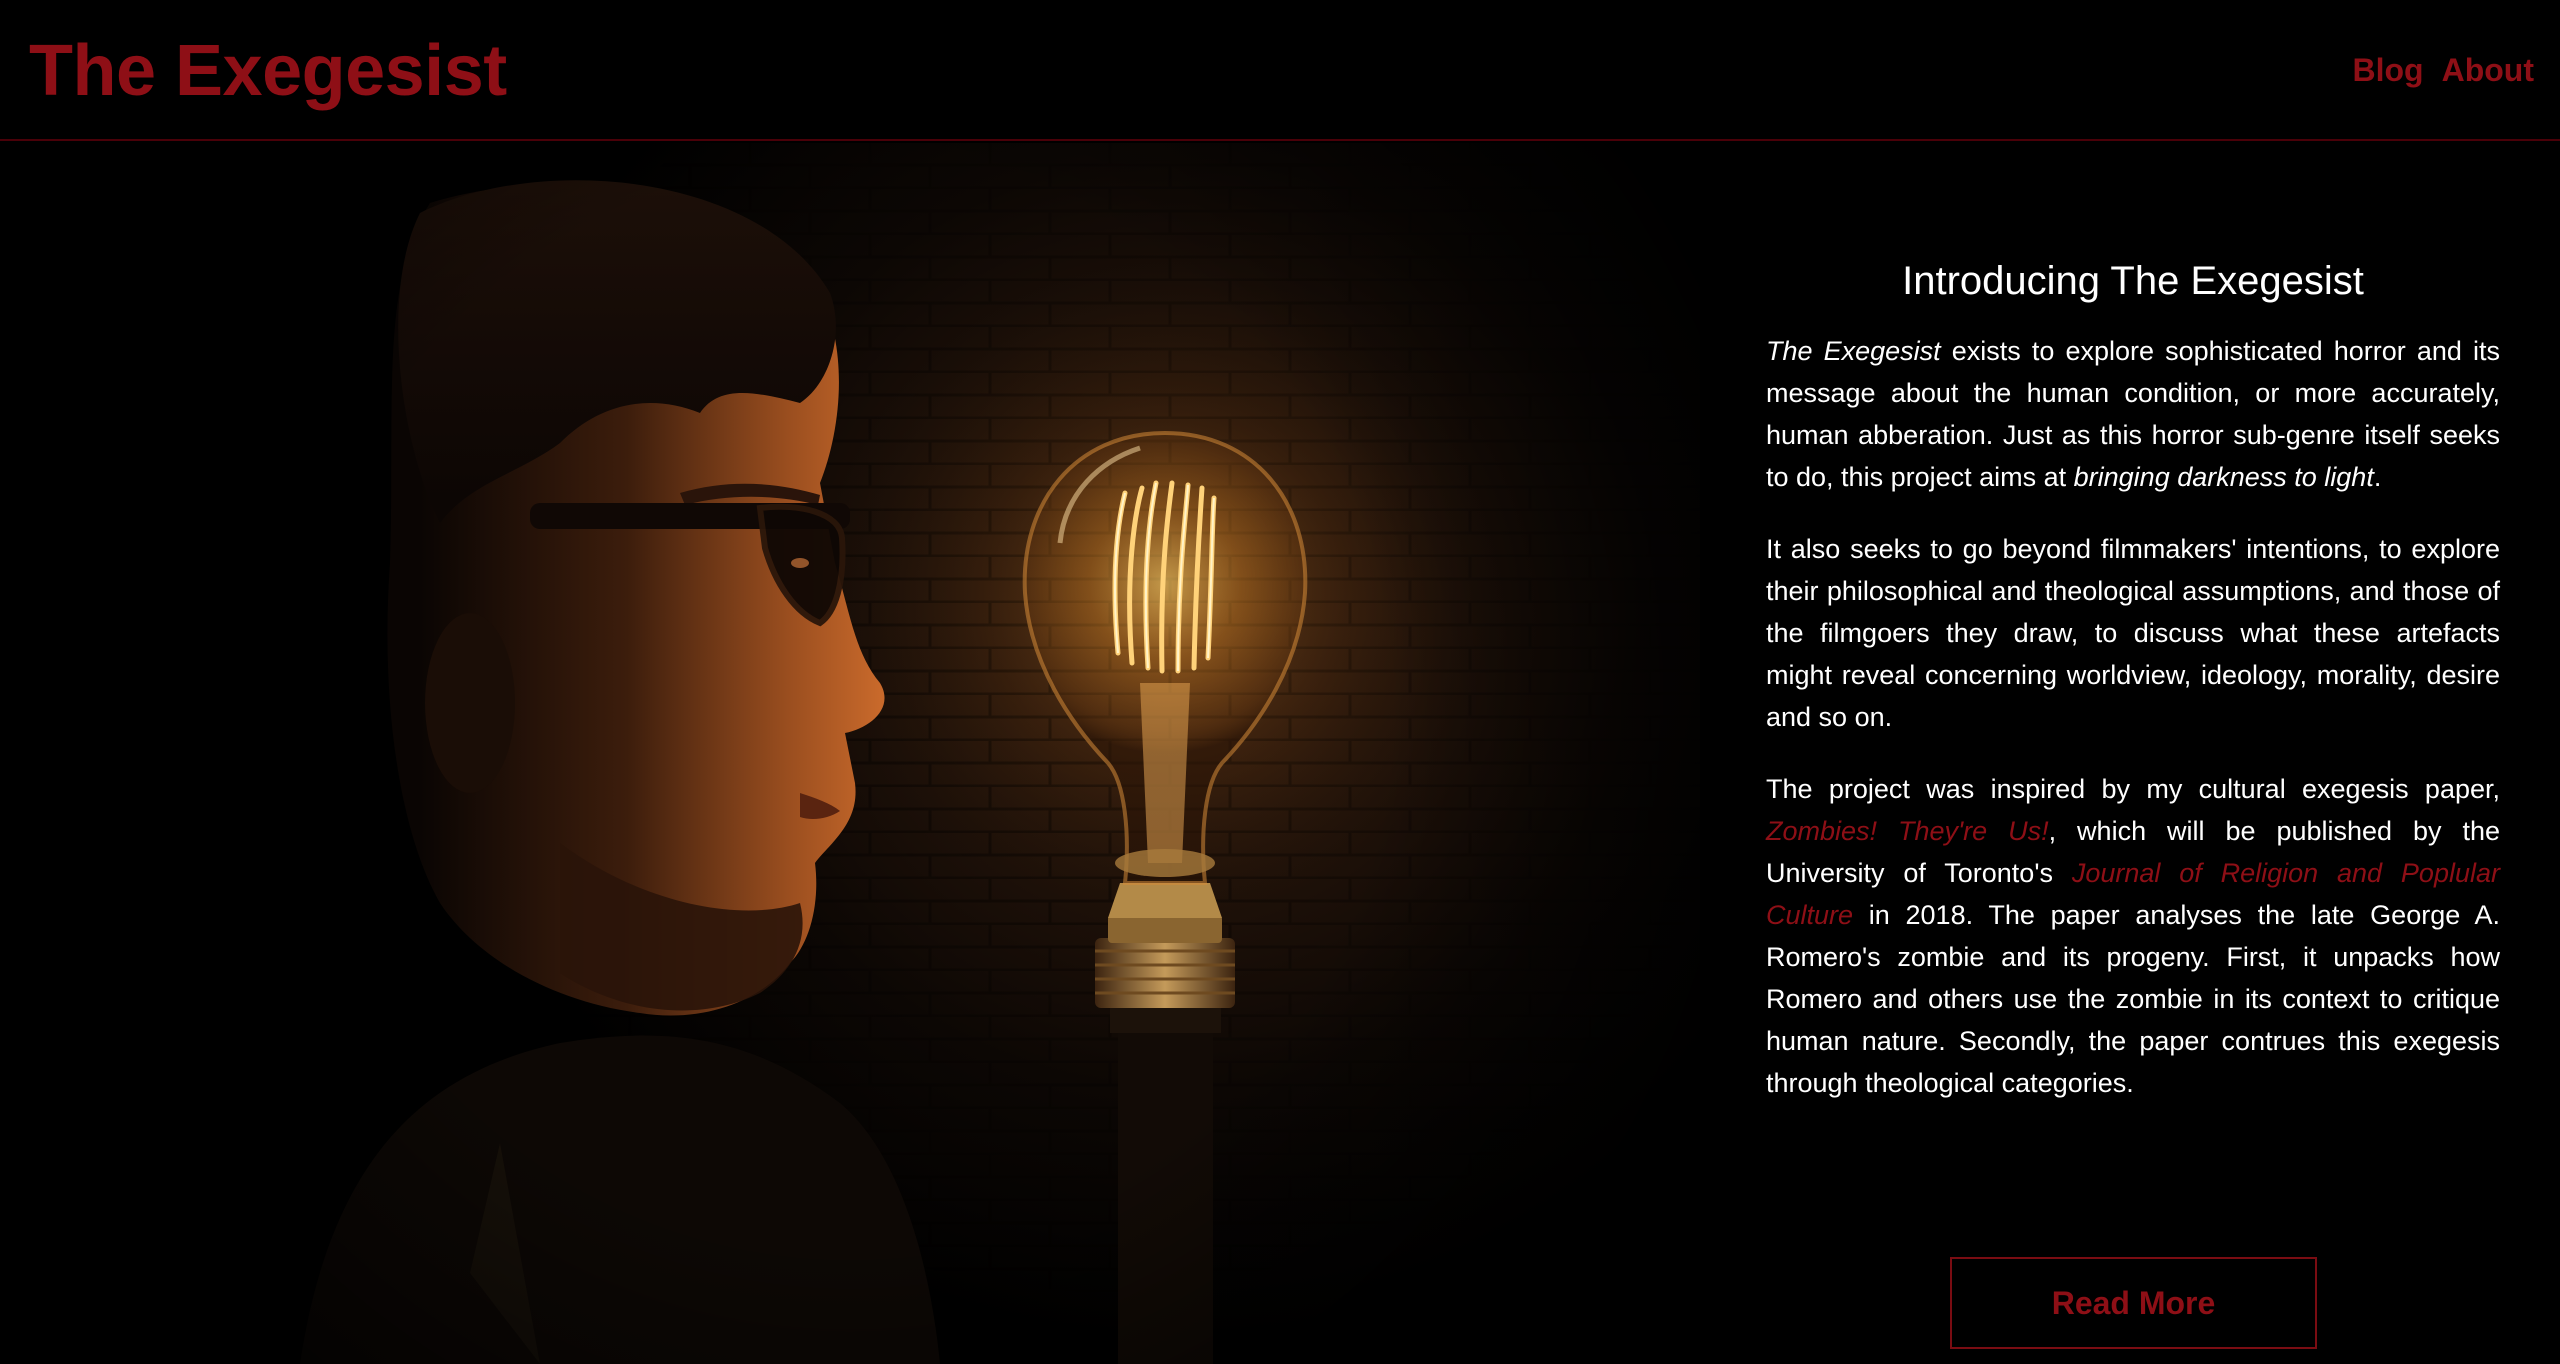 This screenshot has width=2560, height=1364. What do you see at coordinates (1853, 351) in the screenshot?
I see `intro-title-emphasis: The Exegesist` at bounding box center [1853, 351].